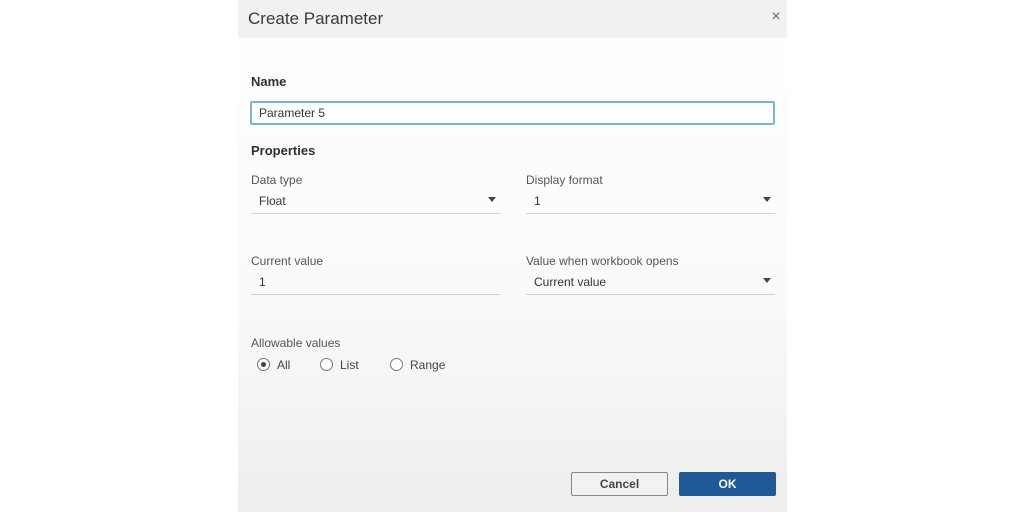  Describe the element at coordinates (776, 17) in the screenshot. I see `close-icon: ×` at that location.